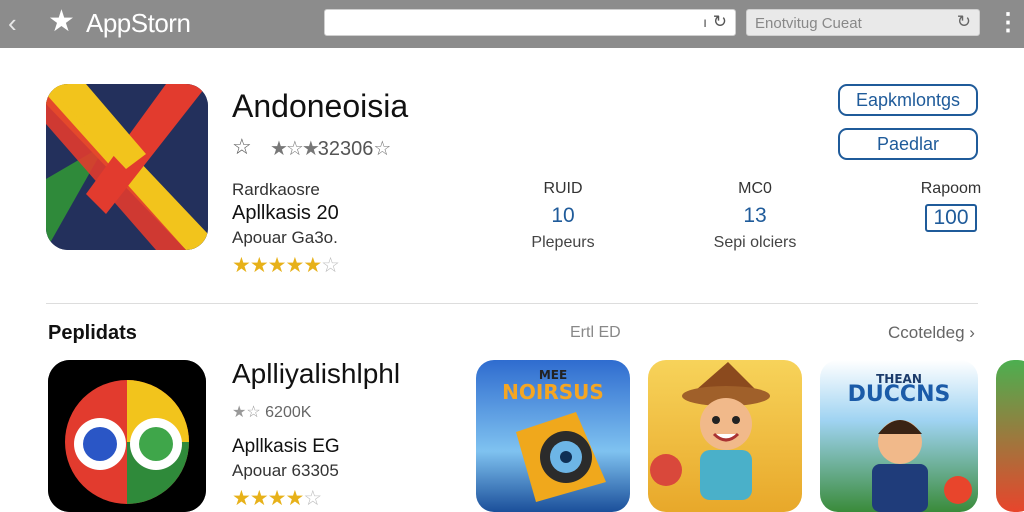  Describe the element at coordinates (19, 23) in the screenshot. I see `chevron-left-icon: ‹` at that location.